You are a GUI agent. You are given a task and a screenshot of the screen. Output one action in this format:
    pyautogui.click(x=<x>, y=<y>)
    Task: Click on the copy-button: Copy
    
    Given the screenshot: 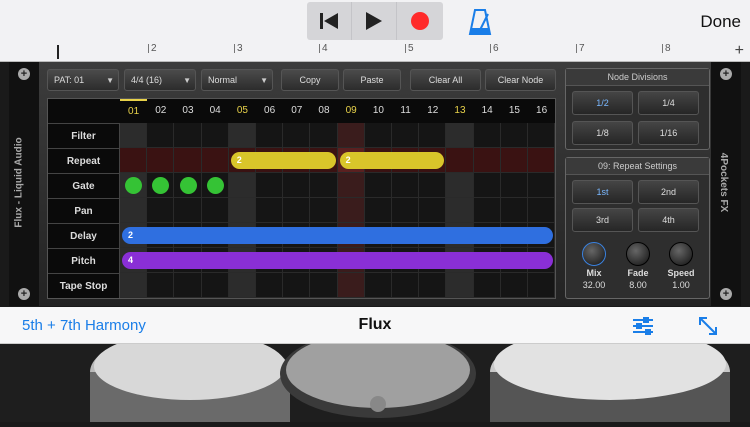 What is the action you would take?
    pyautogui.click(x=310, y=80)
    